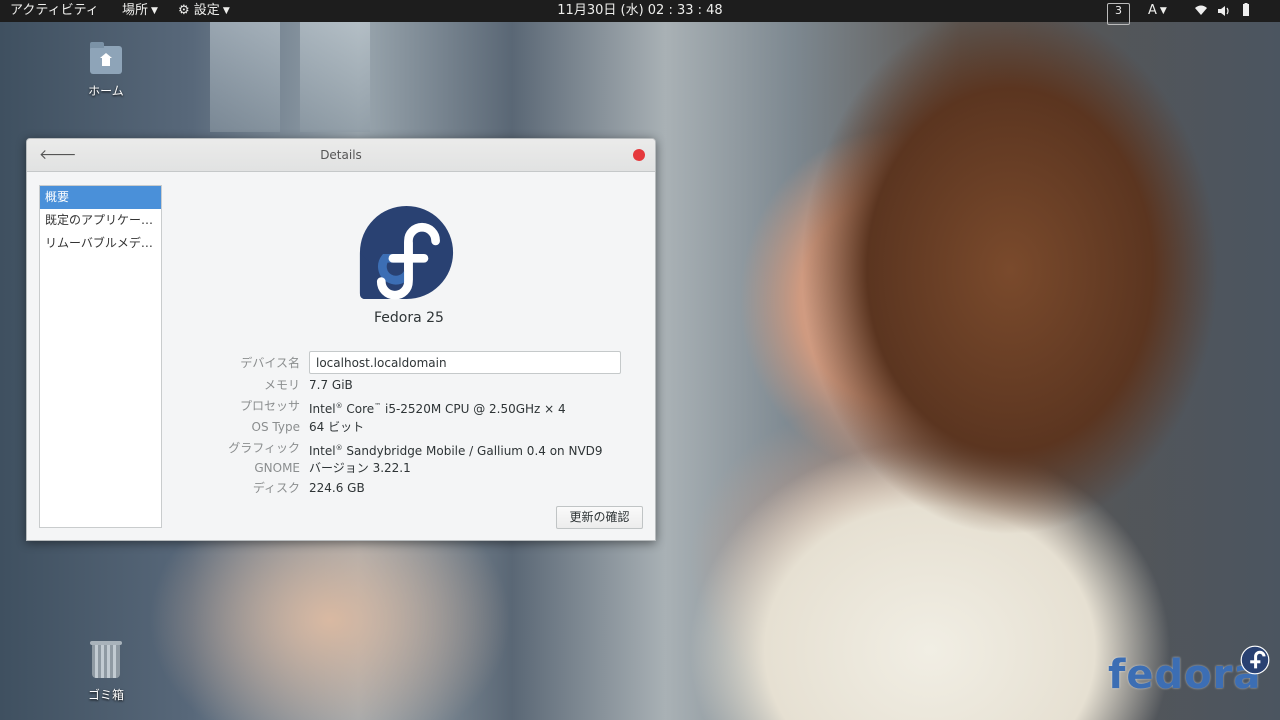 The image size is (1280, 720). I want to click on processor-label: プロセッサ, so click(269, 406).